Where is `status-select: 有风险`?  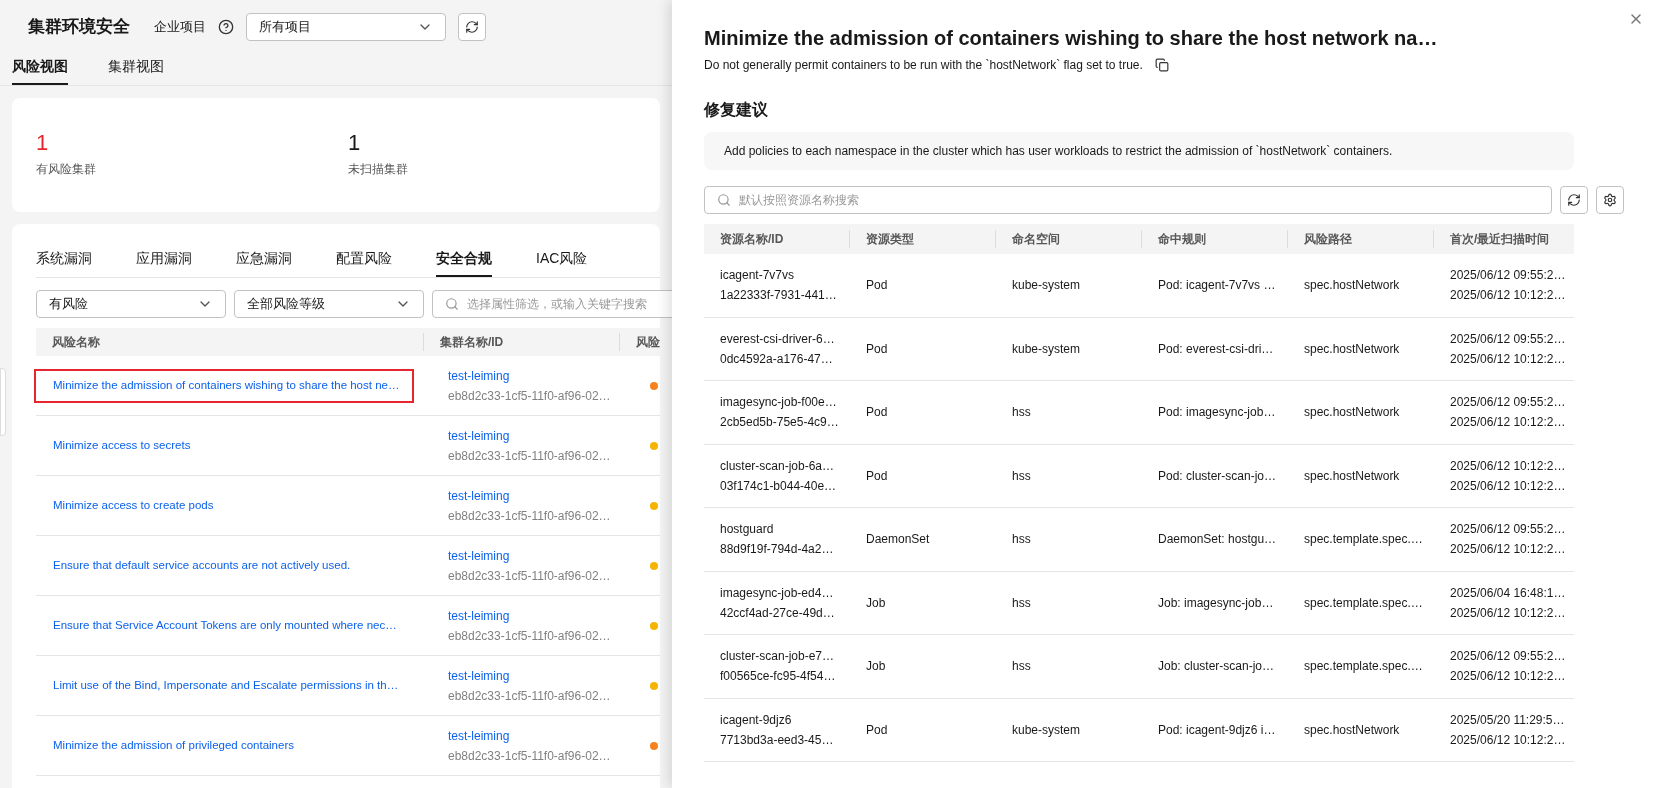 status-select: 有风险 is located at coordinates (131, 304).